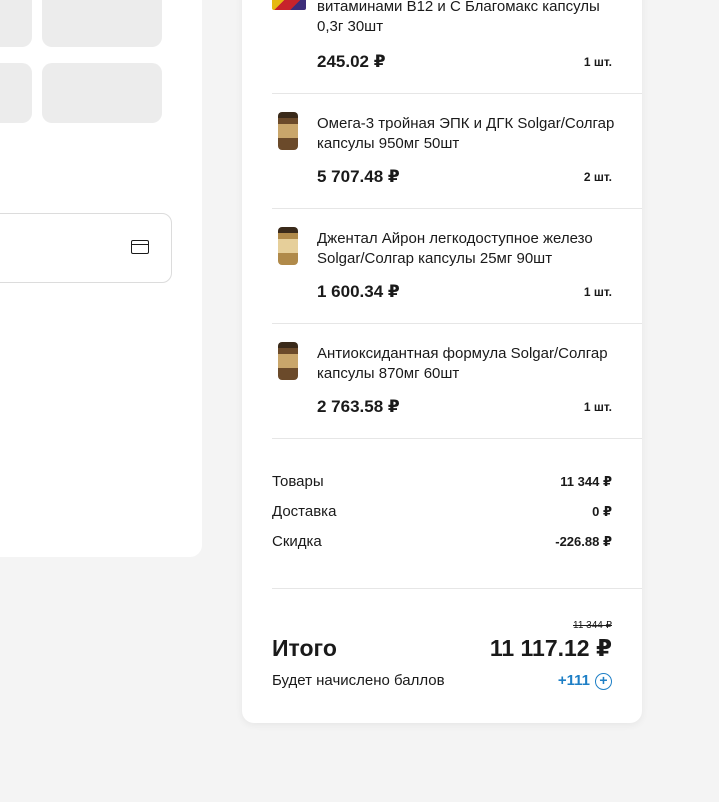 The height and width of the screenshot is (802, 719). What do you see at coordinates (573, 680) in the screenshot?
I see `bonus-value: +111` at bounding box center [573, 680].